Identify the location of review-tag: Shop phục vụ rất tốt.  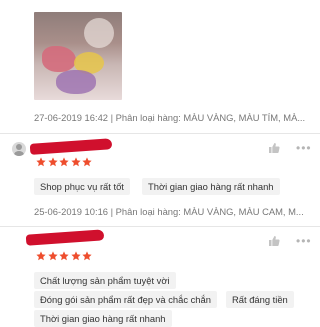
(82, 186).